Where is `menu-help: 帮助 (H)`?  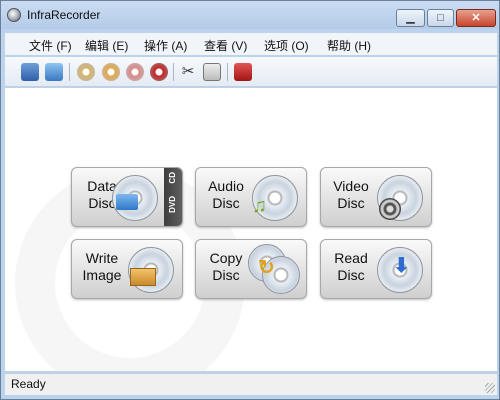
menu-help: 帮助 (H) is located at coordinates (349, 45).